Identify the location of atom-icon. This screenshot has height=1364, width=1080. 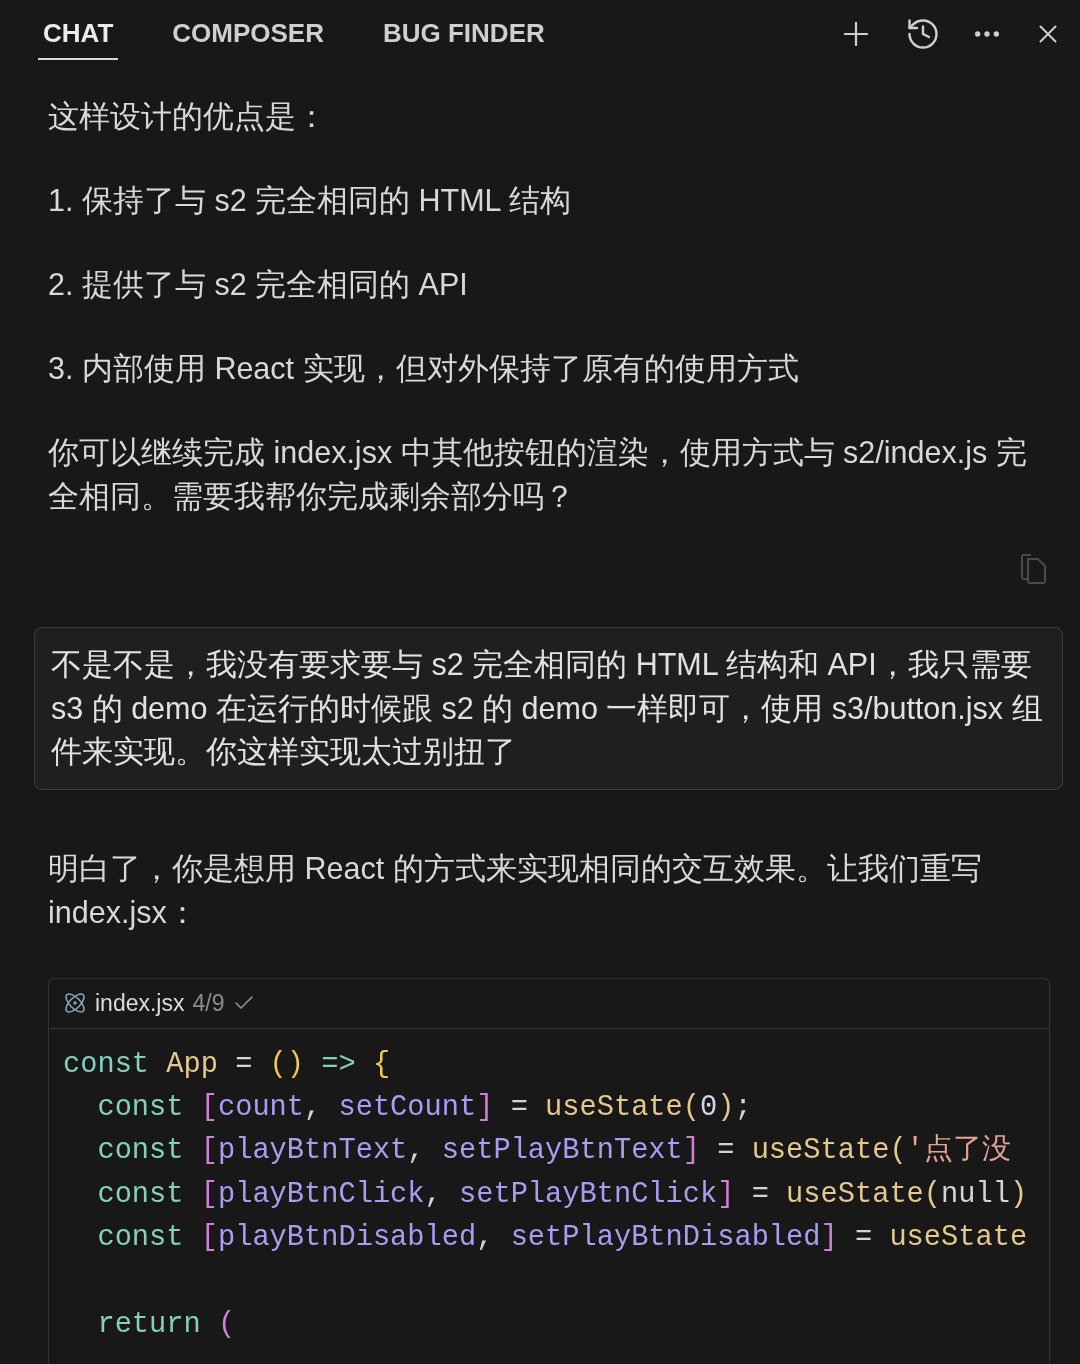
(75, 1003).